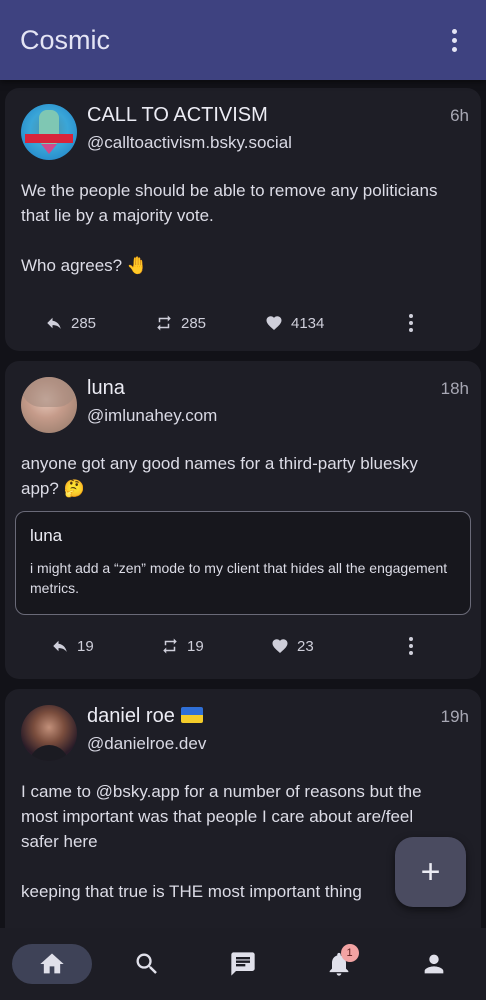 This screenshot has width=486, height=1000. What do you see at coordinates (454, 40) in the screenshot?
I see `more-vert-icon` at bounding box center [454, 40].